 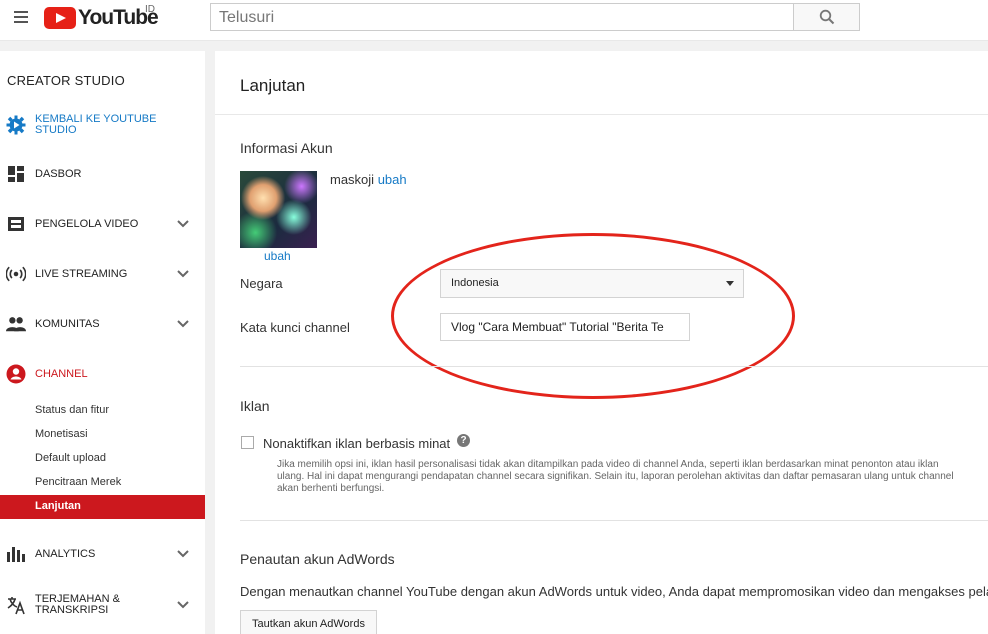 What do you see at coordinates (273, 85) in the screenshot?
I see `page-title: Lanjutan` at bounding box center [273, 85].